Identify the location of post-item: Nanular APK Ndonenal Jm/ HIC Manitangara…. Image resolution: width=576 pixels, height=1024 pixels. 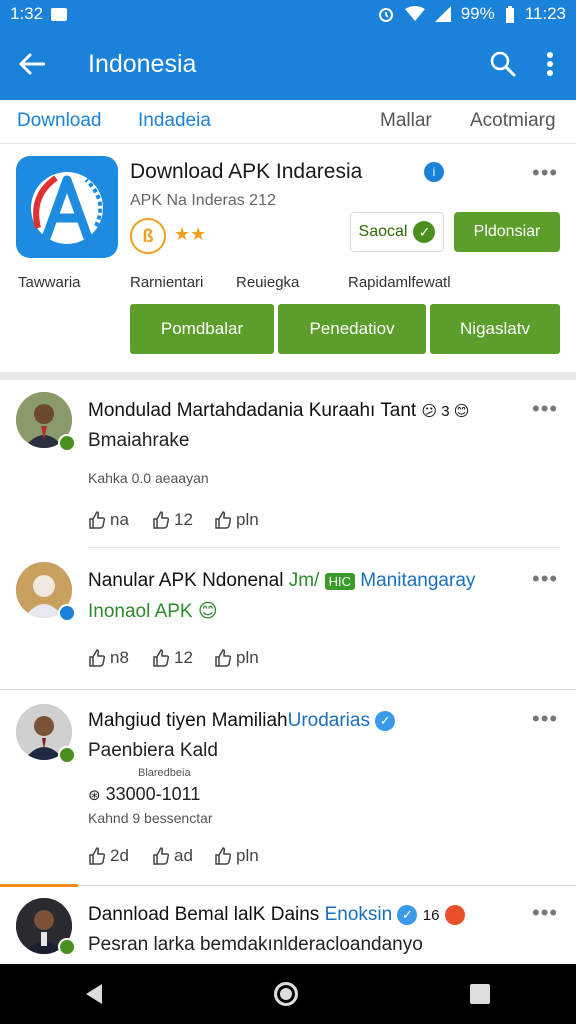
(288, 619).